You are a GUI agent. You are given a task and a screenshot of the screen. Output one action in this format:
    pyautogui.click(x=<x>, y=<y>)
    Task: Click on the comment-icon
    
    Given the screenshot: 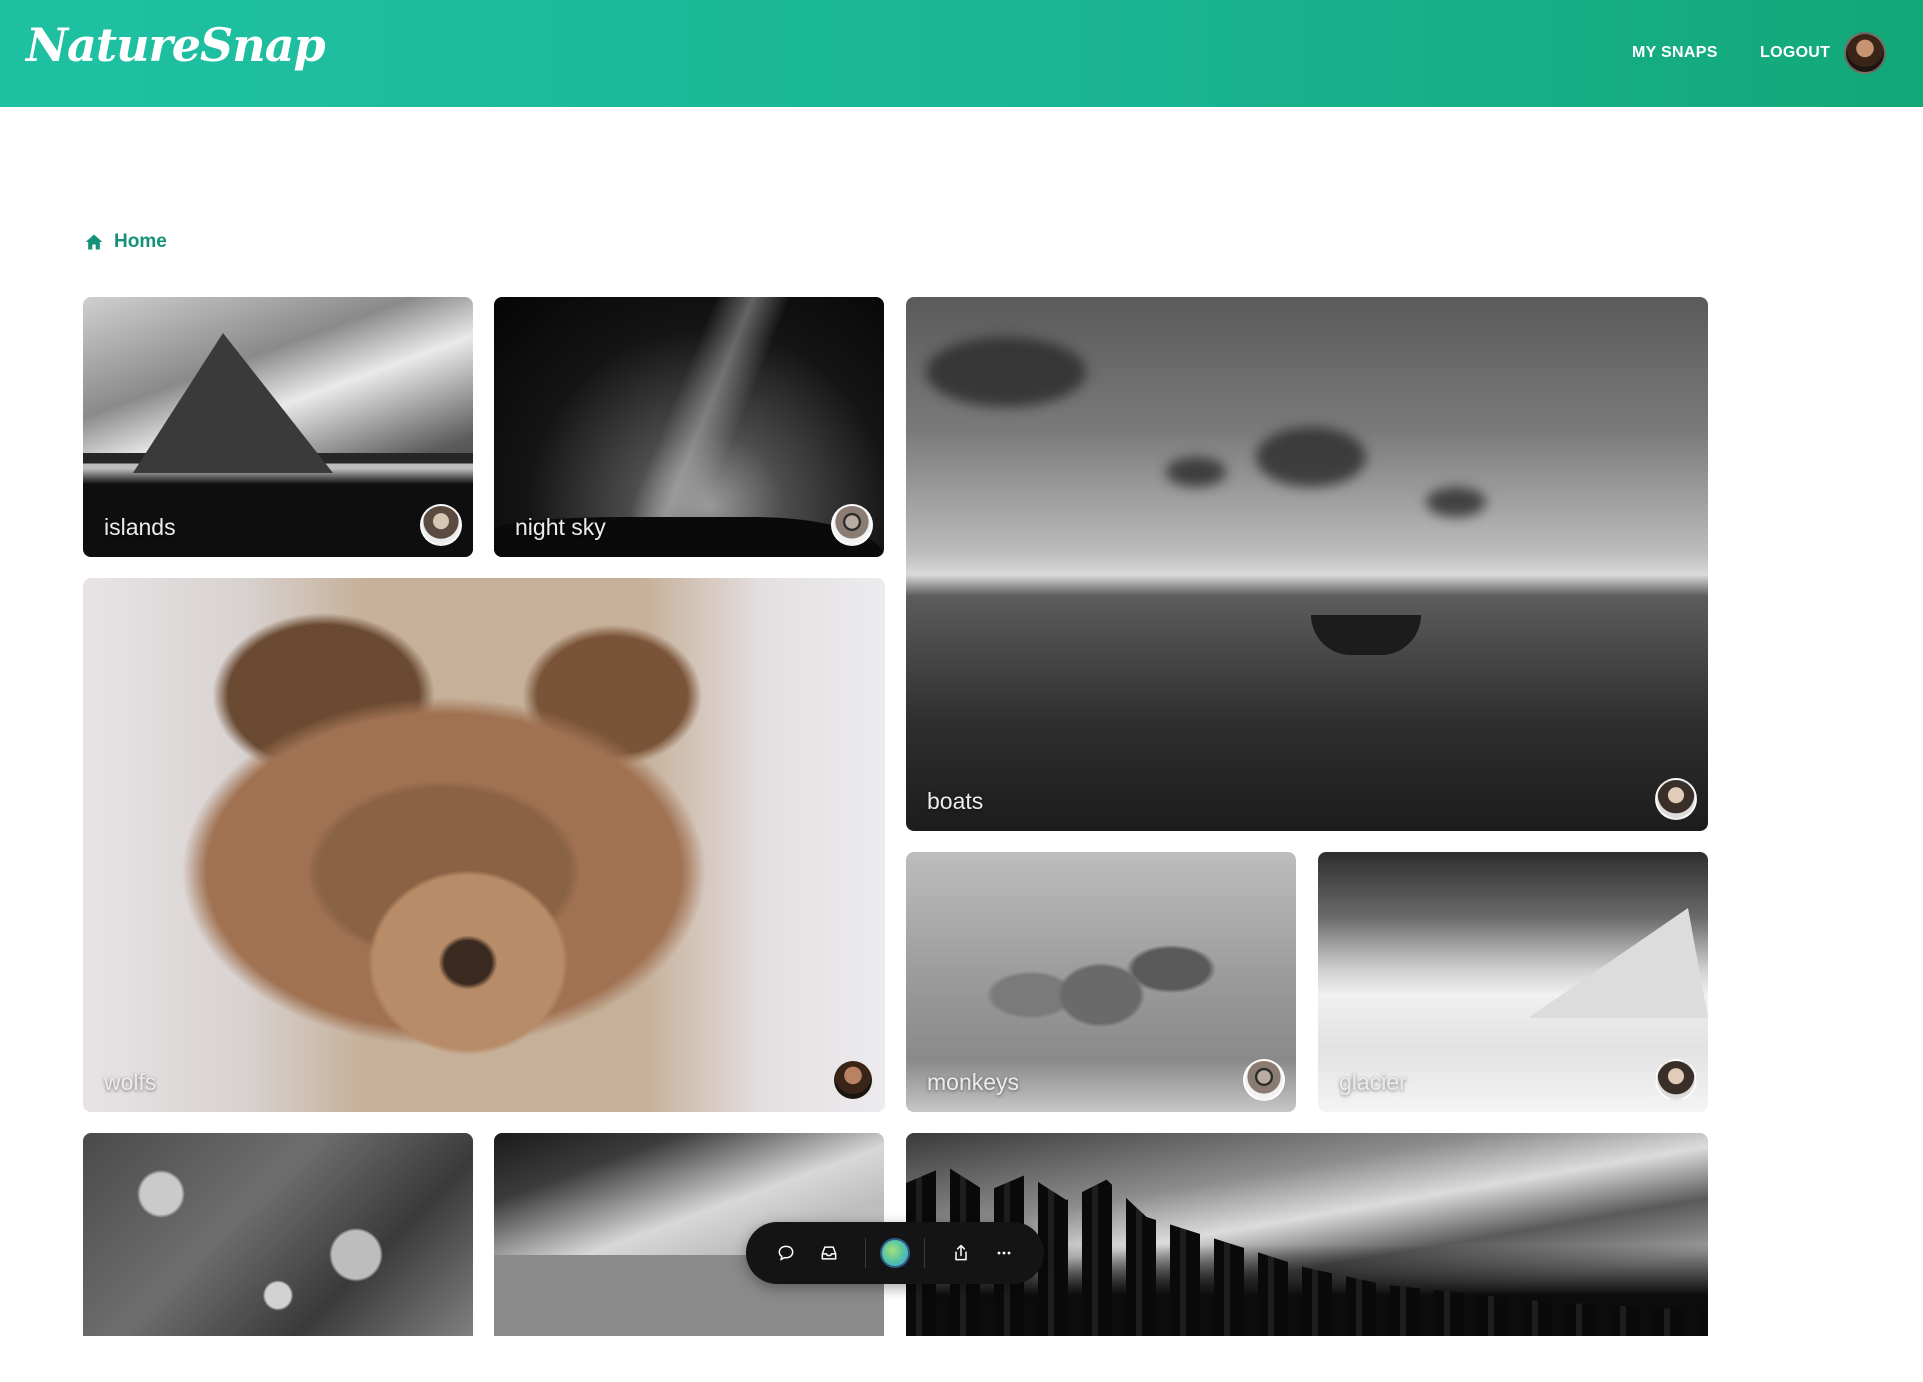 What is the action you would take?
    pyautogui.click(x=786, y=1253)
    